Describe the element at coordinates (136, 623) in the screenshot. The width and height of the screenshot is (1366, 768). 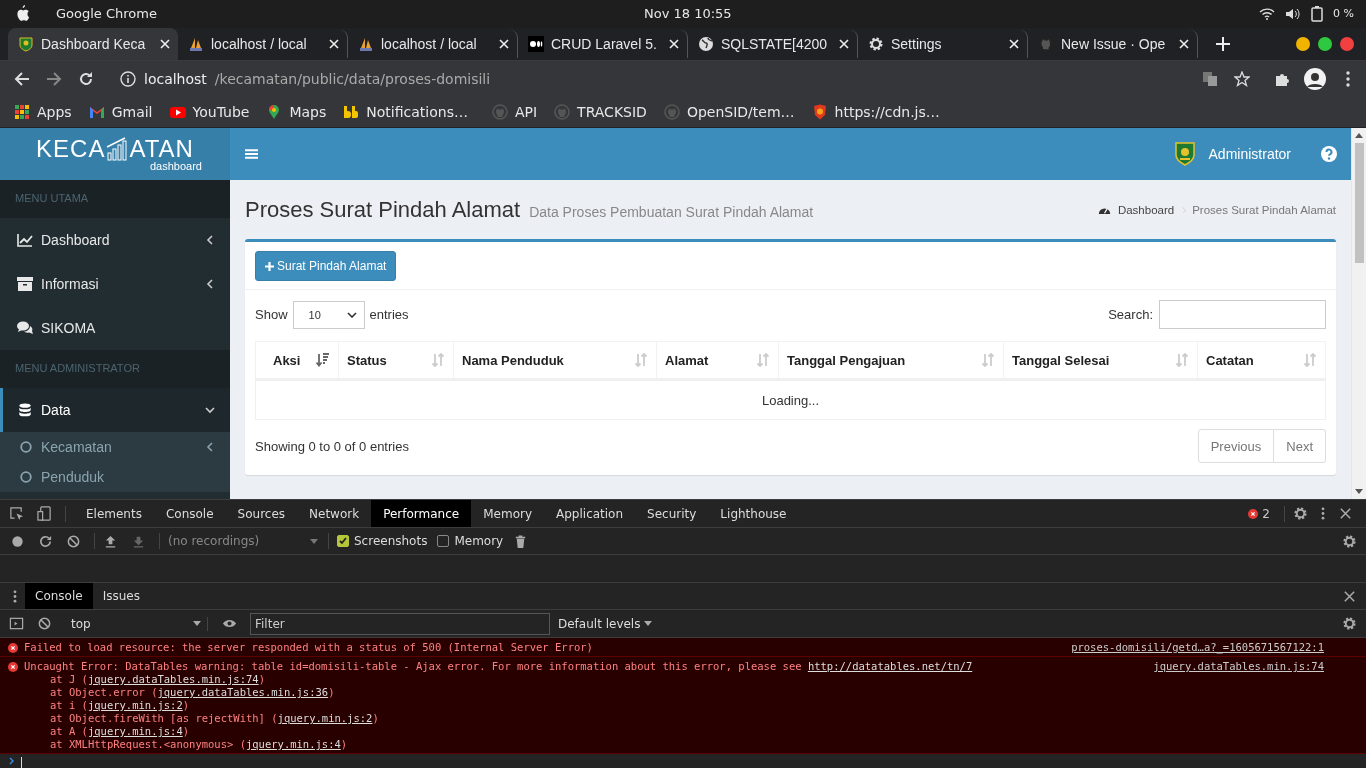
I see `context-select: top` at that location.